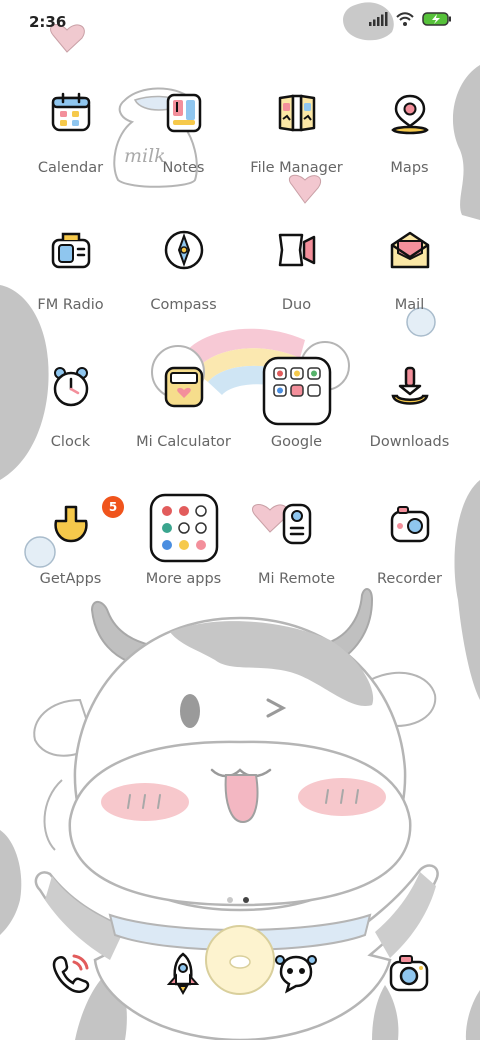 The width and height of the screenshot is (480, 1040). What do you see at coordinates (183, 579) in the screenshot?
I see `app-label: More apps` at bounding box center [183, 579].